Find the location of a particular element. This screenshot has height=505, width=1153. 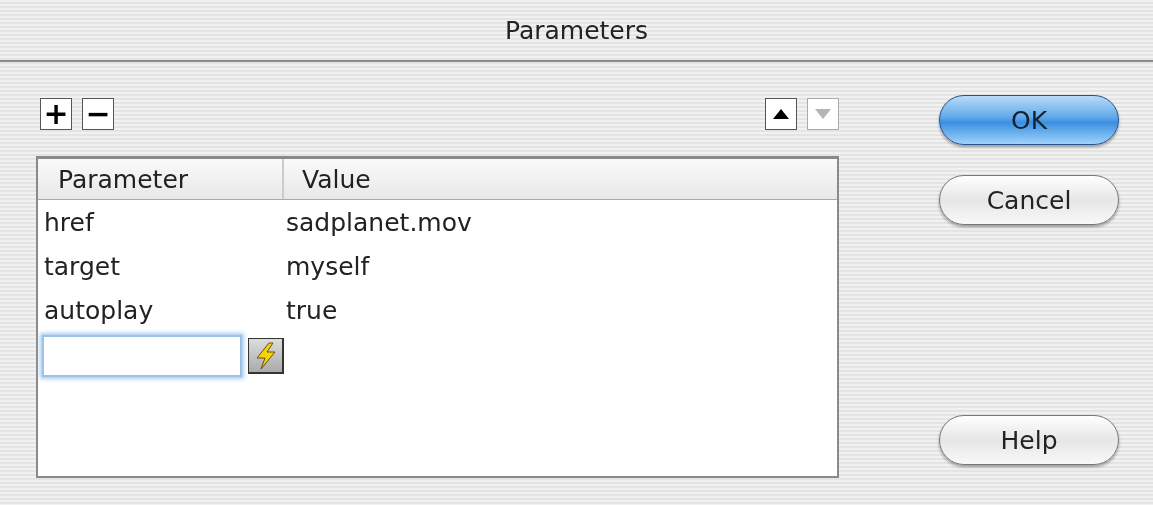

parameter-input-field is located at coordinates (142, 356).